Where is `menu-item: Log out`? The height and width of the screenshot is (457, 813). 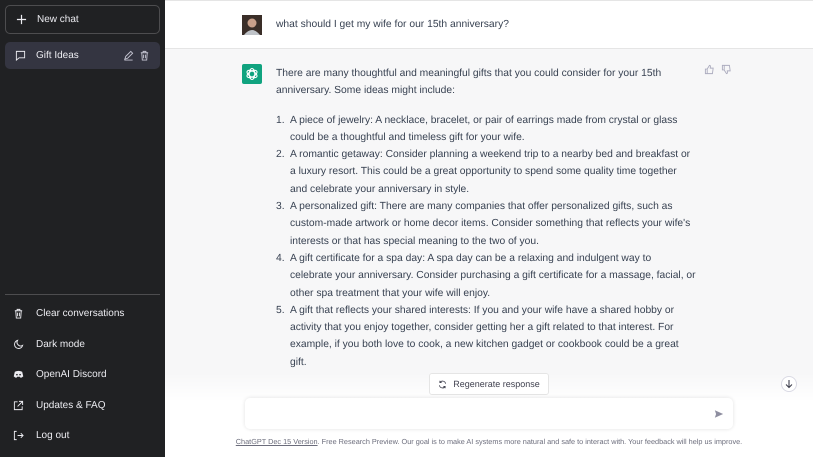 menu-item: Log out is located at coordinates (82, 435).